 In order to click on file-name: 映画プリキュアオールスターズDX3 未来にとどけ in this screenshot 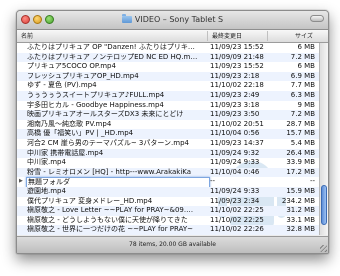, I will do `click(105, 114)`.